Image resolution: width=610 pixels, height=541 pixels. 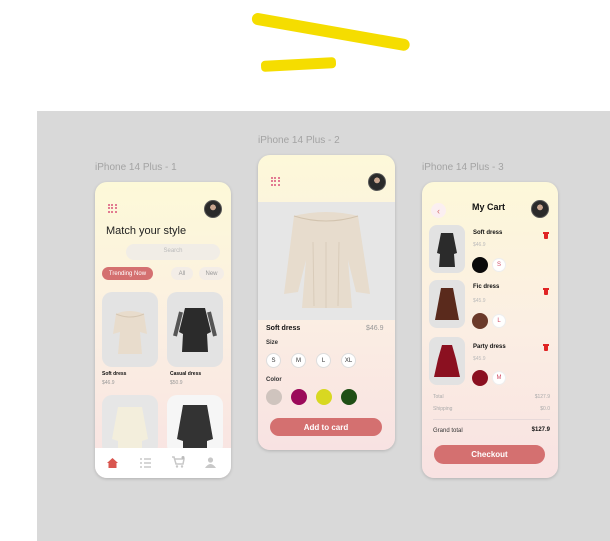 I want to click on product-image, so click(x=326, y=261).